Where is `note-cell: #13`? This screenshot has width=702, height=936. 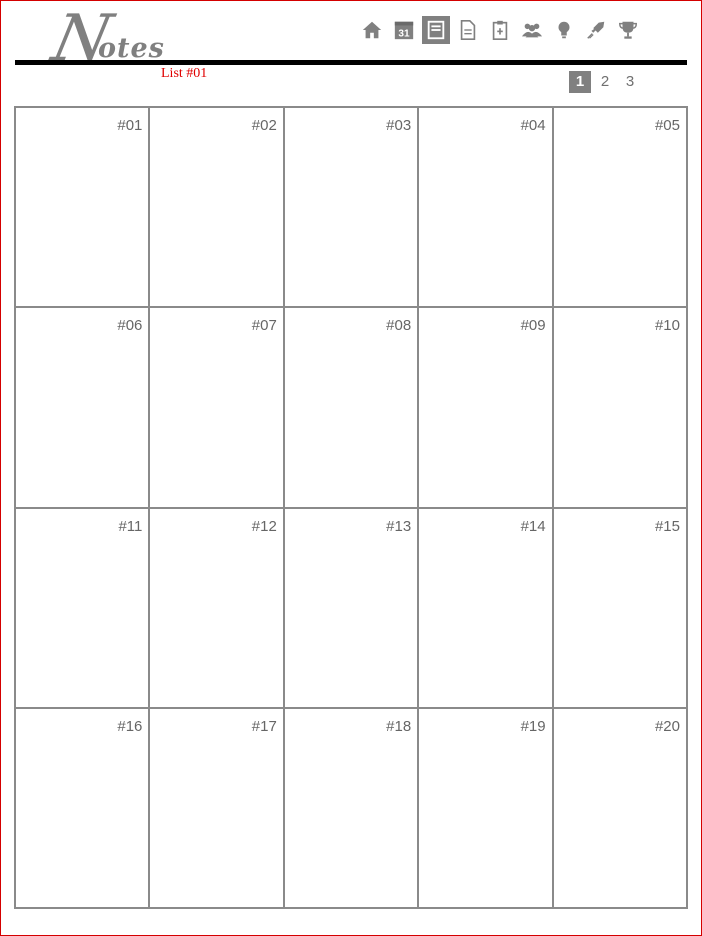 note-cell: #13 is located at coordinates (351, 607).